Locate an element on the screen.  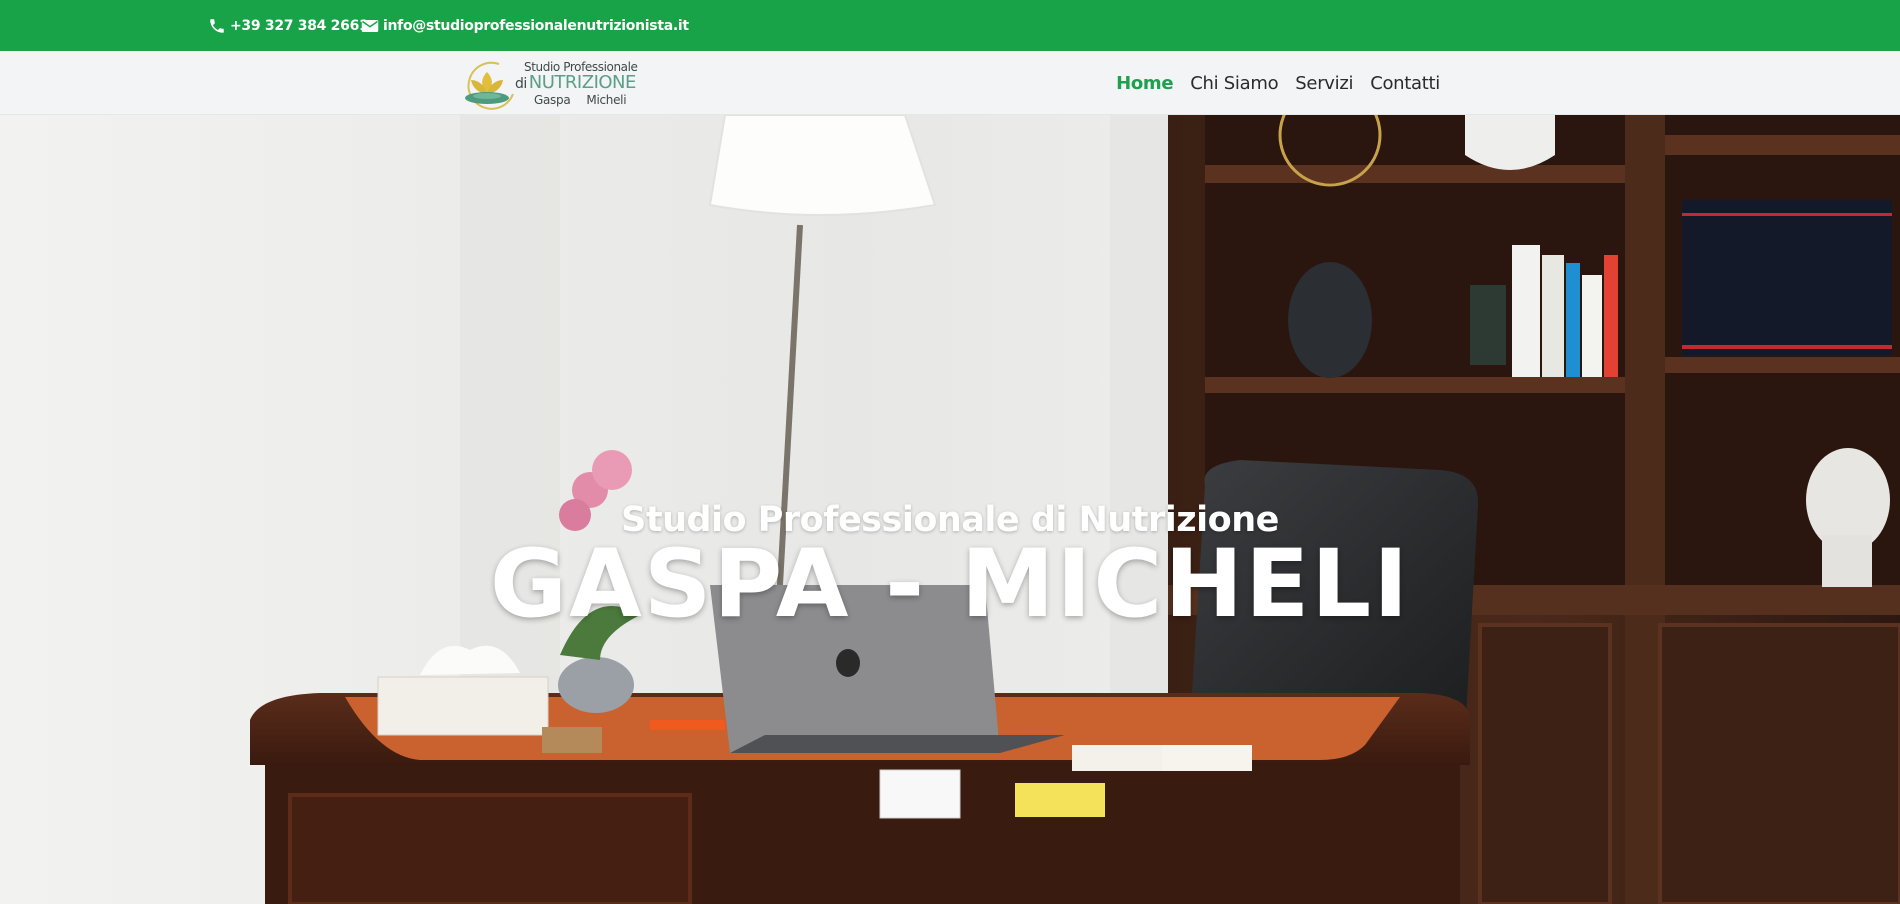
phone-link: +39 327 384 2661 is located at coordinates (288, 25).